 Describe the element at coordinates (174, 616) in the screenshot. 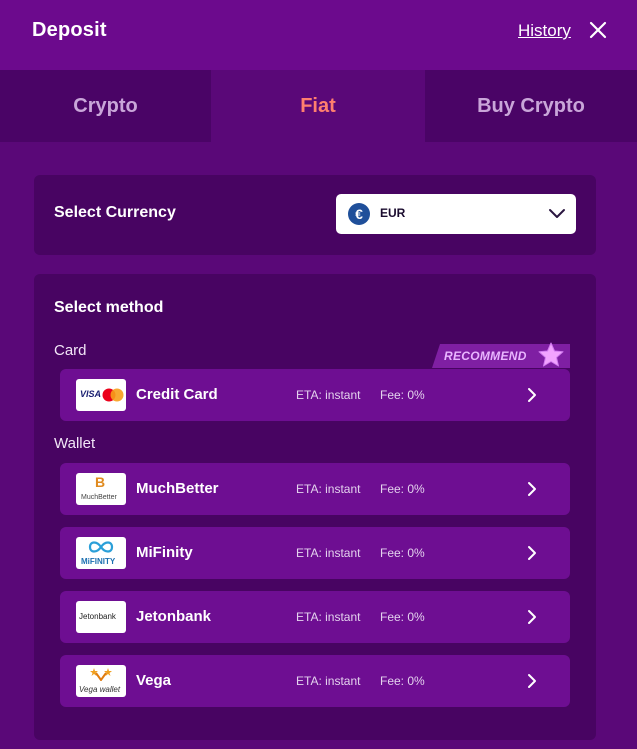

I see `method-name: Jetonbank` at that location.